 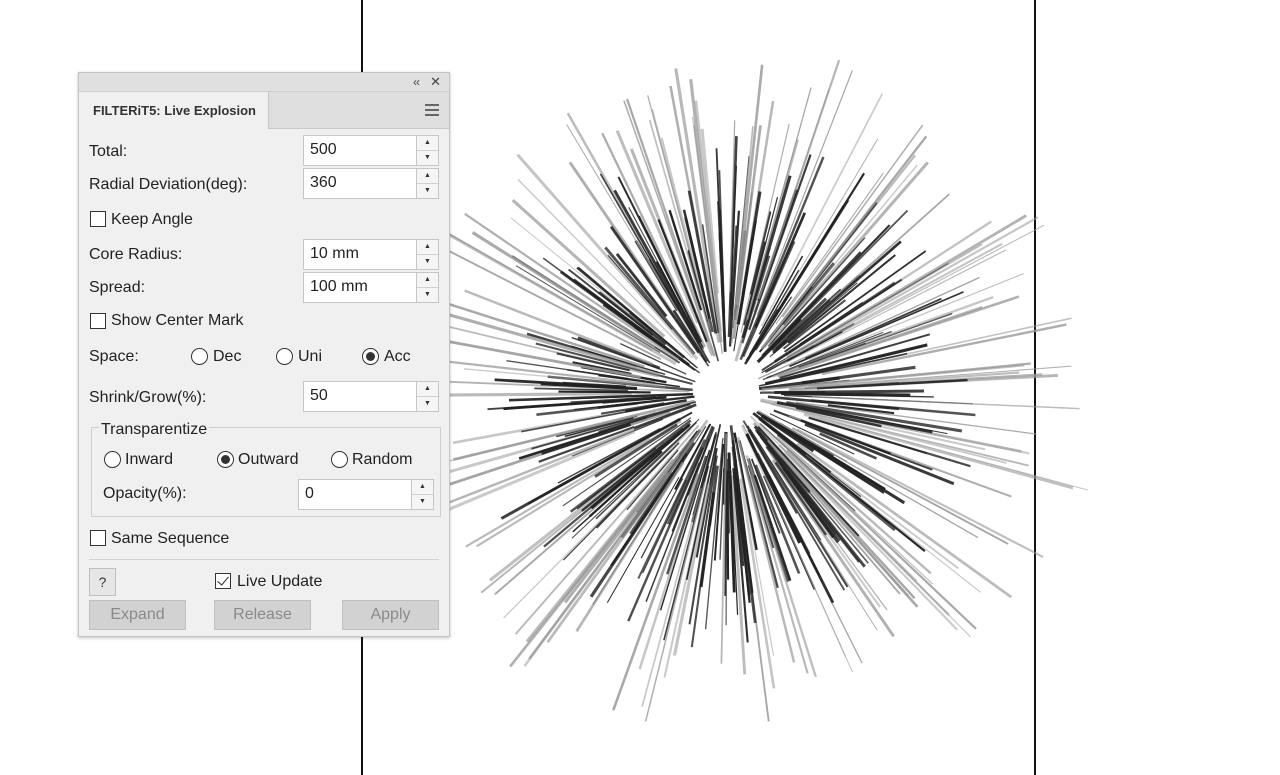 What do you see at coordinates (279, 582) in the screenshot?
I see `live-update-label: Live Update` at bounding box center [279, 582].